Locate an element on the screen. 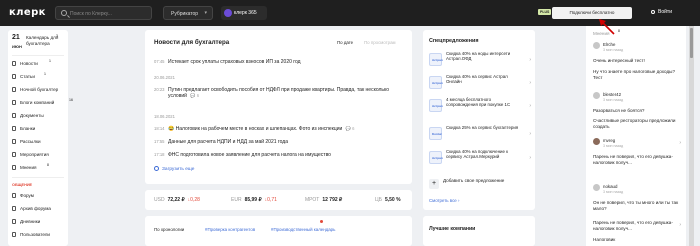 This screenshot has height=246, width=700. sidebar-item-count: 1 is located at coordinates (45, 74).